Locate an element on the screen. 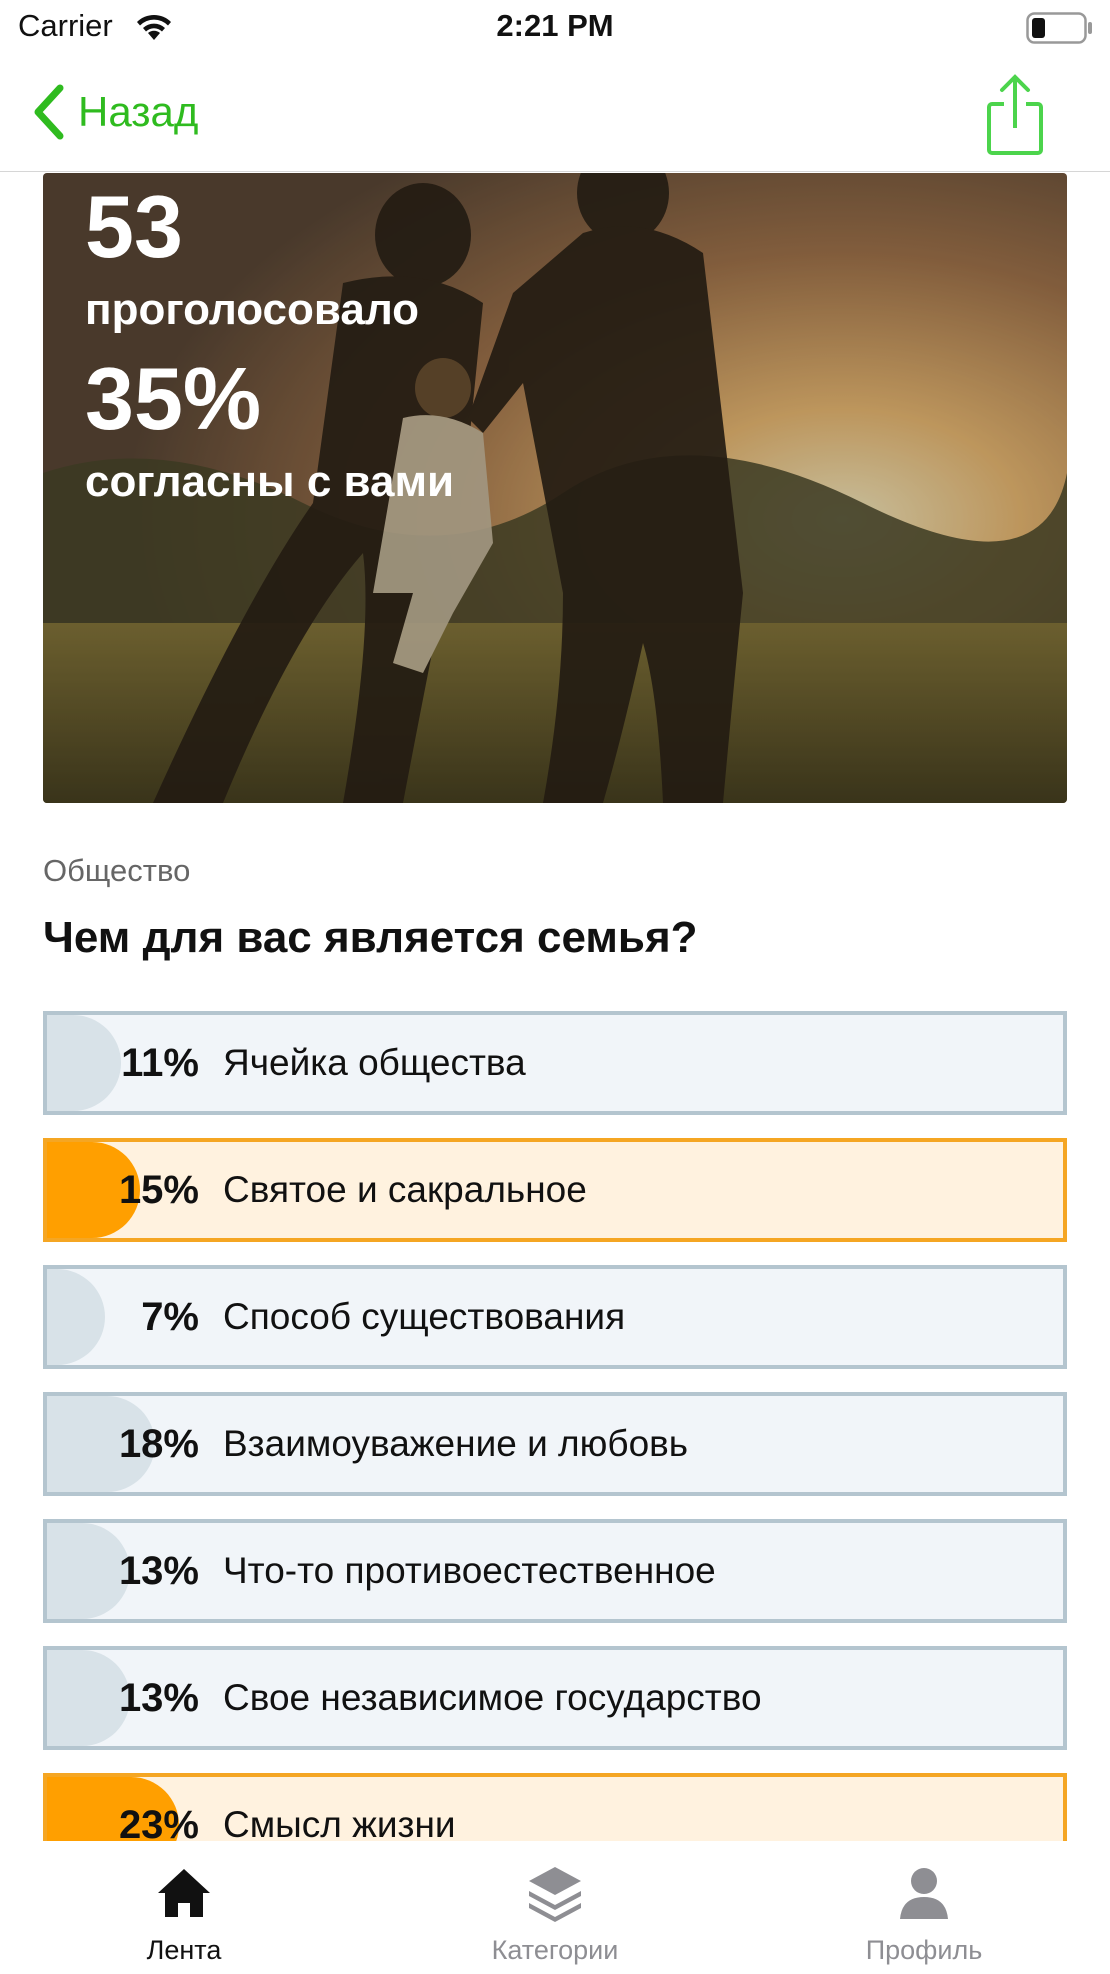 The height and width of the screenshot is (1974, 1110). answer-percent: 23% is located at coordinates (158, 1822).